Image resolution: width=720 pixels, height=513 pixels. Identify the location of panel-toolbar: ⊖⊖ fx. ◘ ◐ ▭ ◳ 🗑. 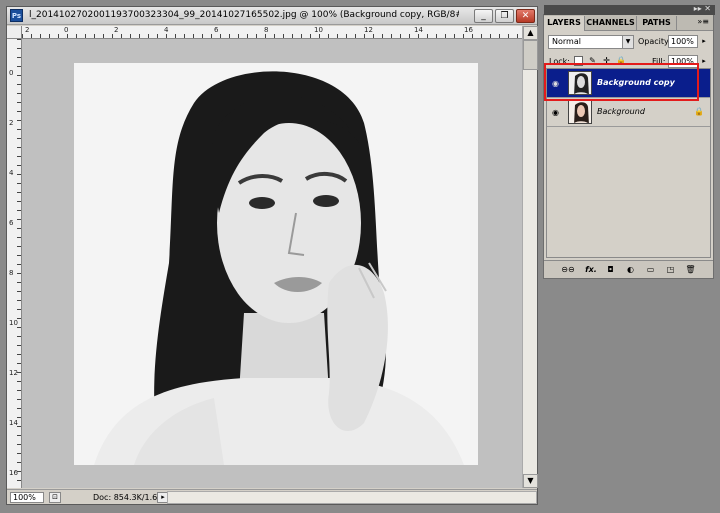
(628, 269).